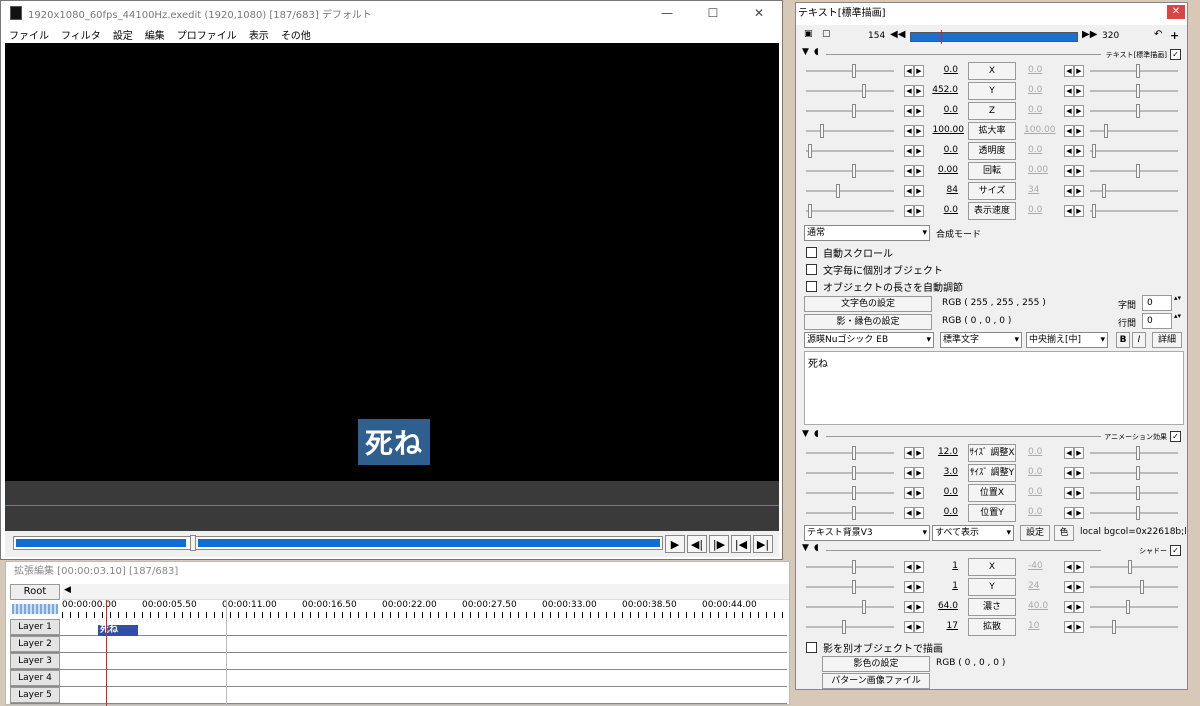 The image size is (1200, 706). Describe the element at coordinates (118, 630) in the screenshot. I see `text-clip: 死ね` at that location.